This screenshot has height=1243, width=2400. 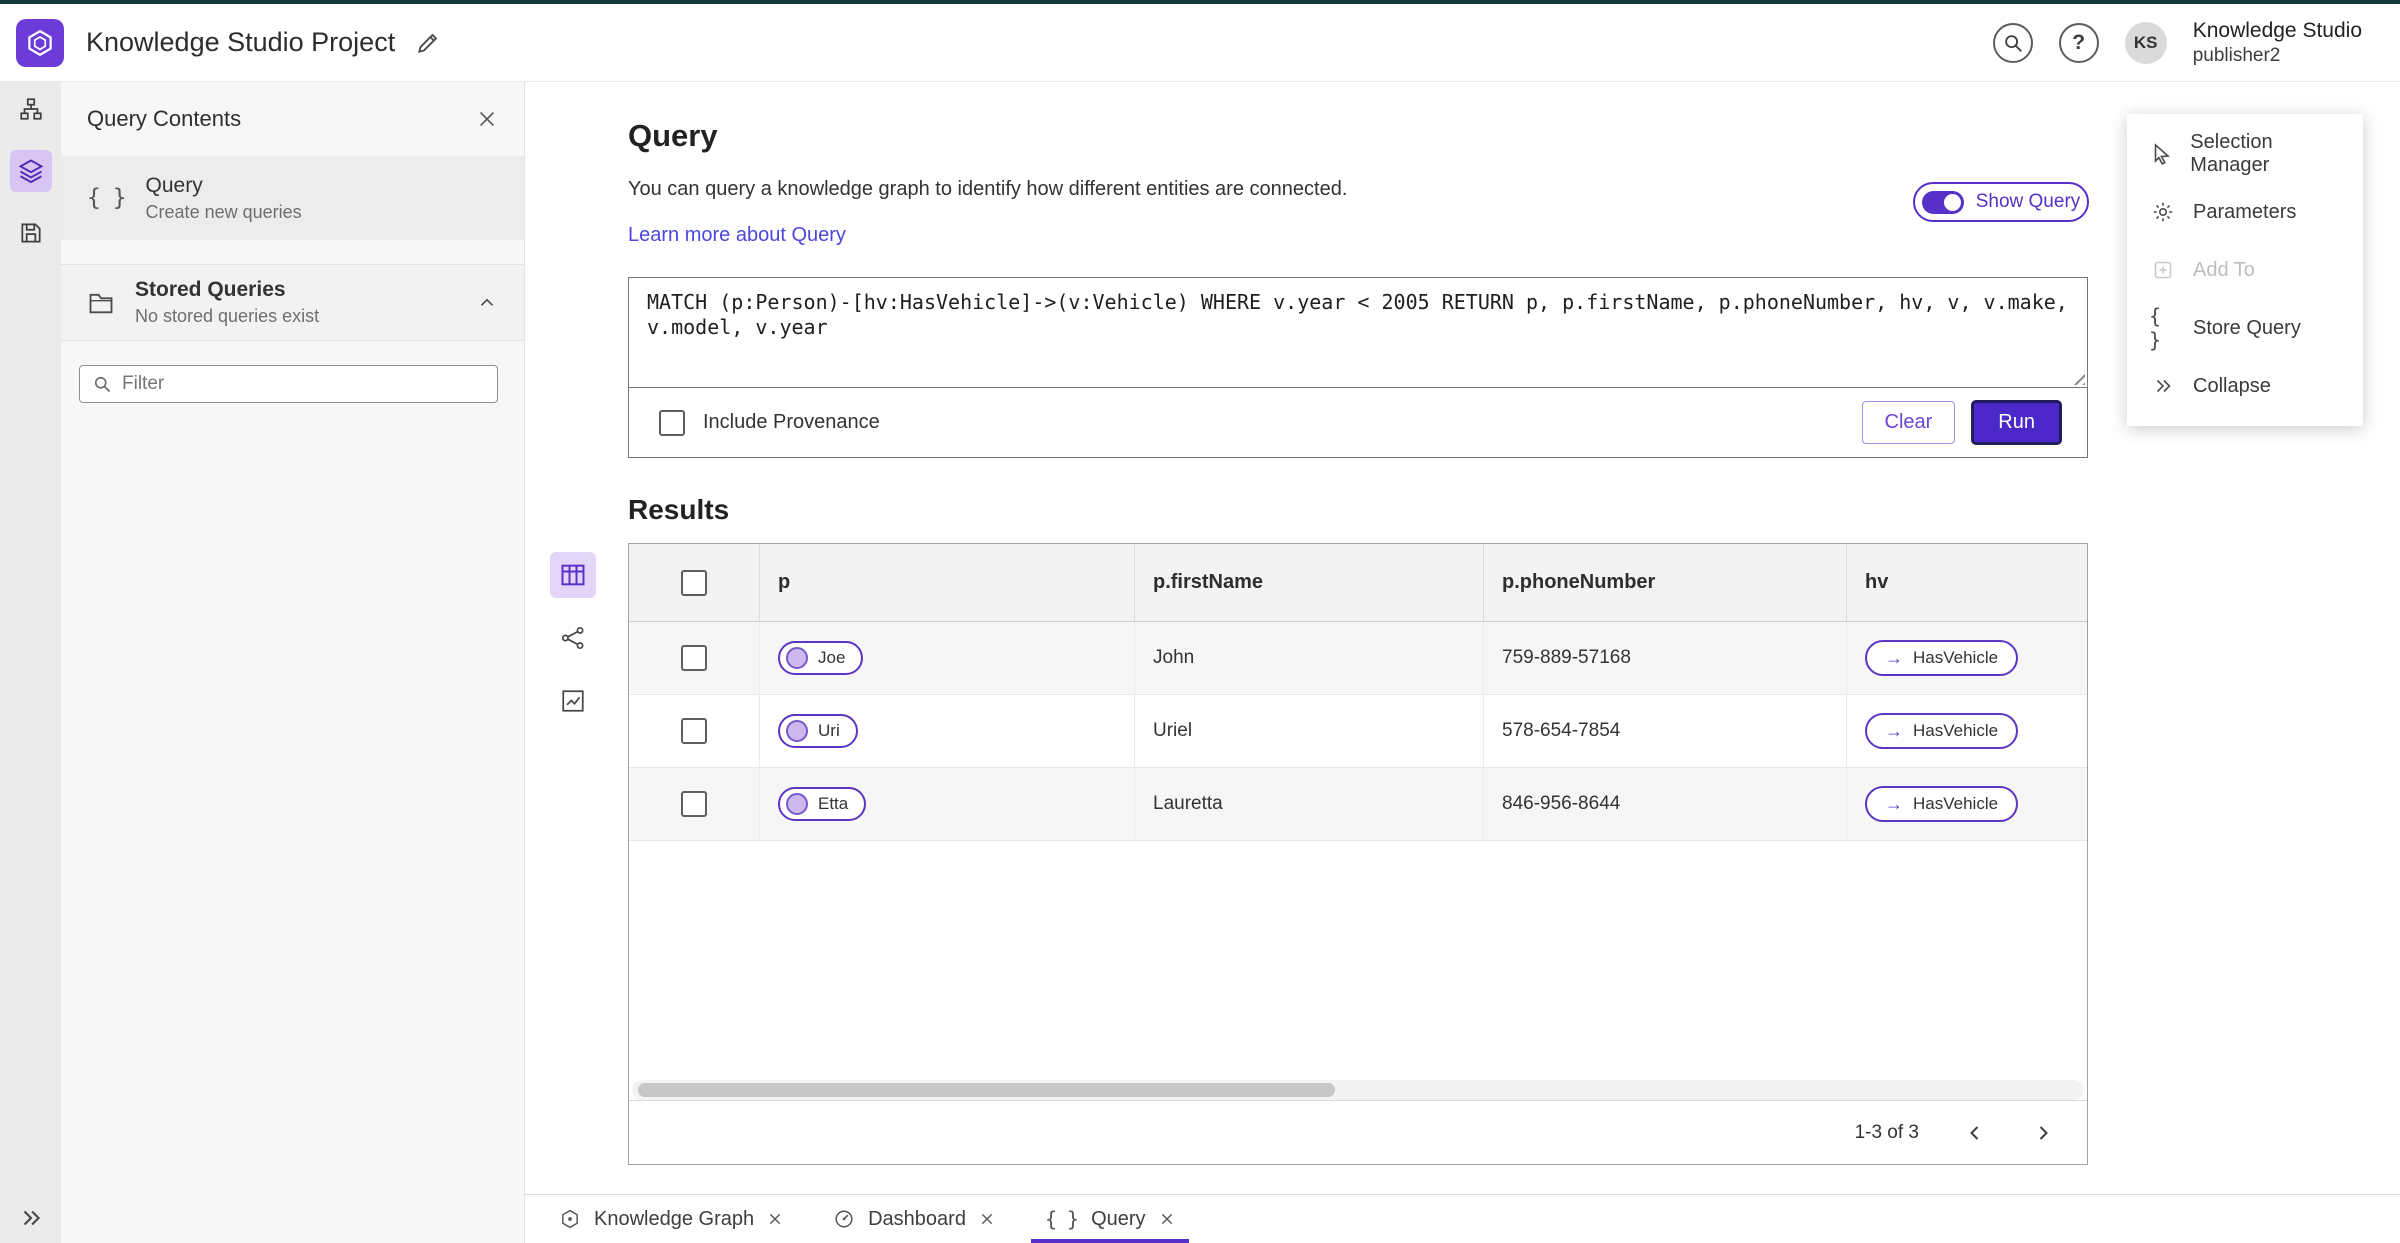 What do you see at coordinates (30, 1218) in the screenshot?
I see `rail-expand-button` at bounding box center [30, 1218].